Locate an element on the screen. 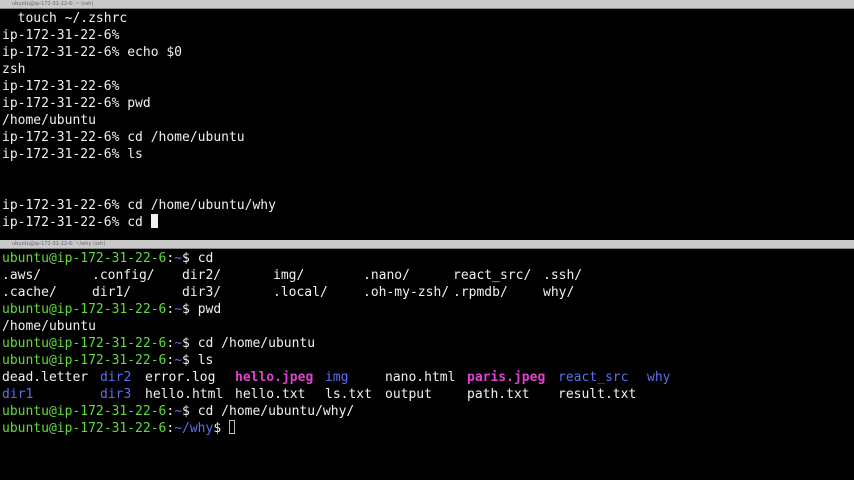 Image resolution: width=854 pixels, height=480 pixels. terminal-line: ip-172-31-22-6% cd /home/ubuntu/why is located at coordinates (139, 205).